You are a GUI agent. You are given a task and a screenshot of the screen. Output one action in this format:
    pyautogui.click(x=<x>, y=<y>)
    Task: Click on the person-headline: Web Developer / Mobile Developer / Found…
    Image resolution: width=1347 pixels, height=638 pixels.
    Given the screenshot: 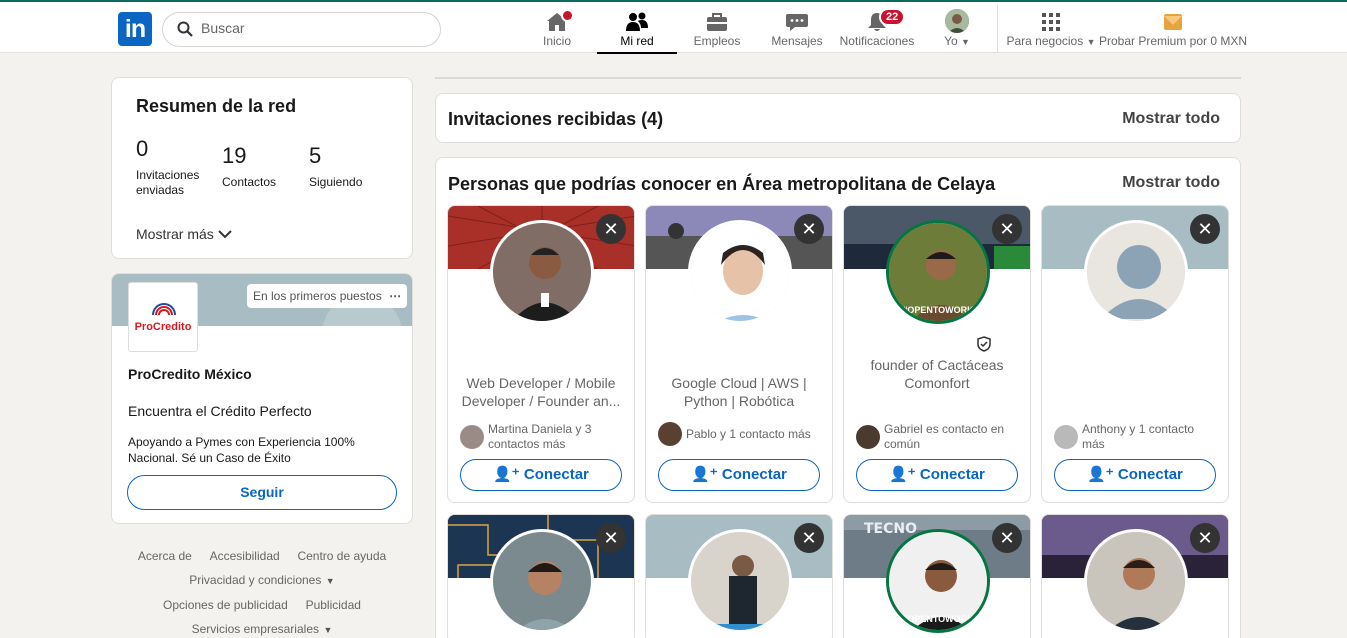 What is the action you would take?
    pyautogui.click(x=541, y=392)
    